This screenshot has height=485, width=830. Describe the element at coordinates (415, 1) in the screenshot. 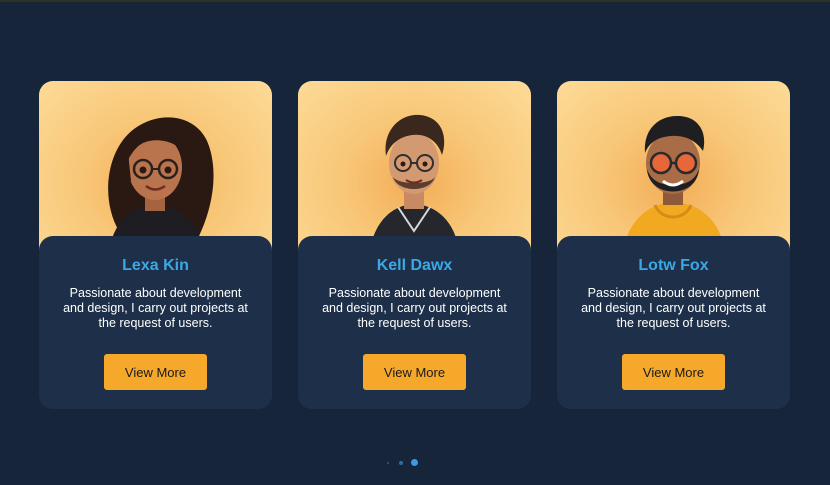

I see `top-divider` at that location.